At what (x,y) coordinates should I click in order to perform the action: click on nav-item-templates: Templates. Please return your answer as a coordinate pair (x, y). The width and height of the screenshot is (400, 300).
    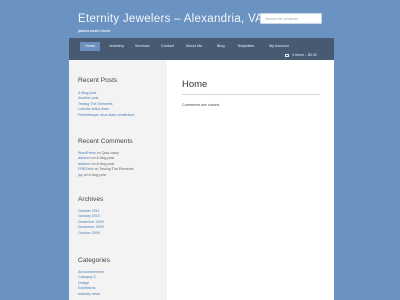
    Looking at the image, I should click on (245, 46).